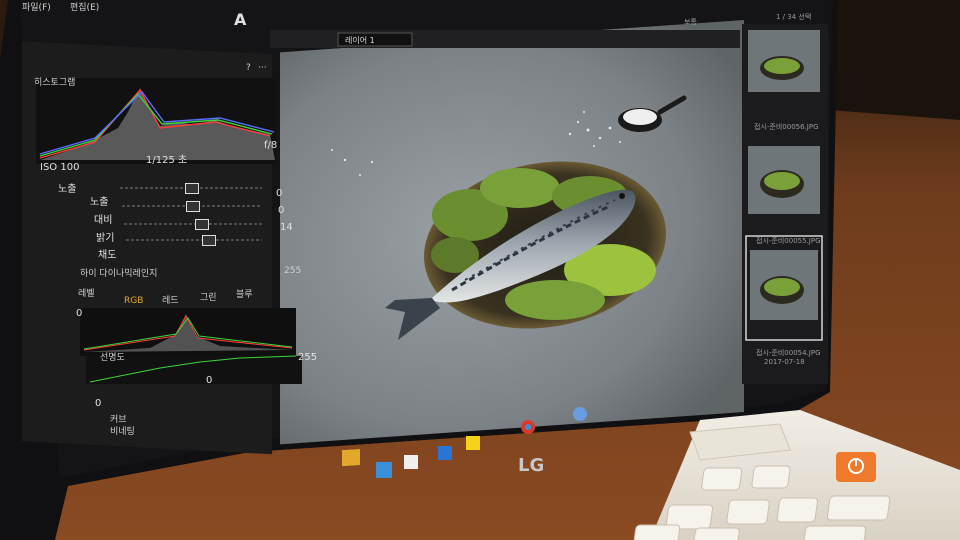 The image size is (960, 540). What do you see at coordinates (890, 60) in the screenshot?
I see `background-shadow` at bounding box center [890, 60].